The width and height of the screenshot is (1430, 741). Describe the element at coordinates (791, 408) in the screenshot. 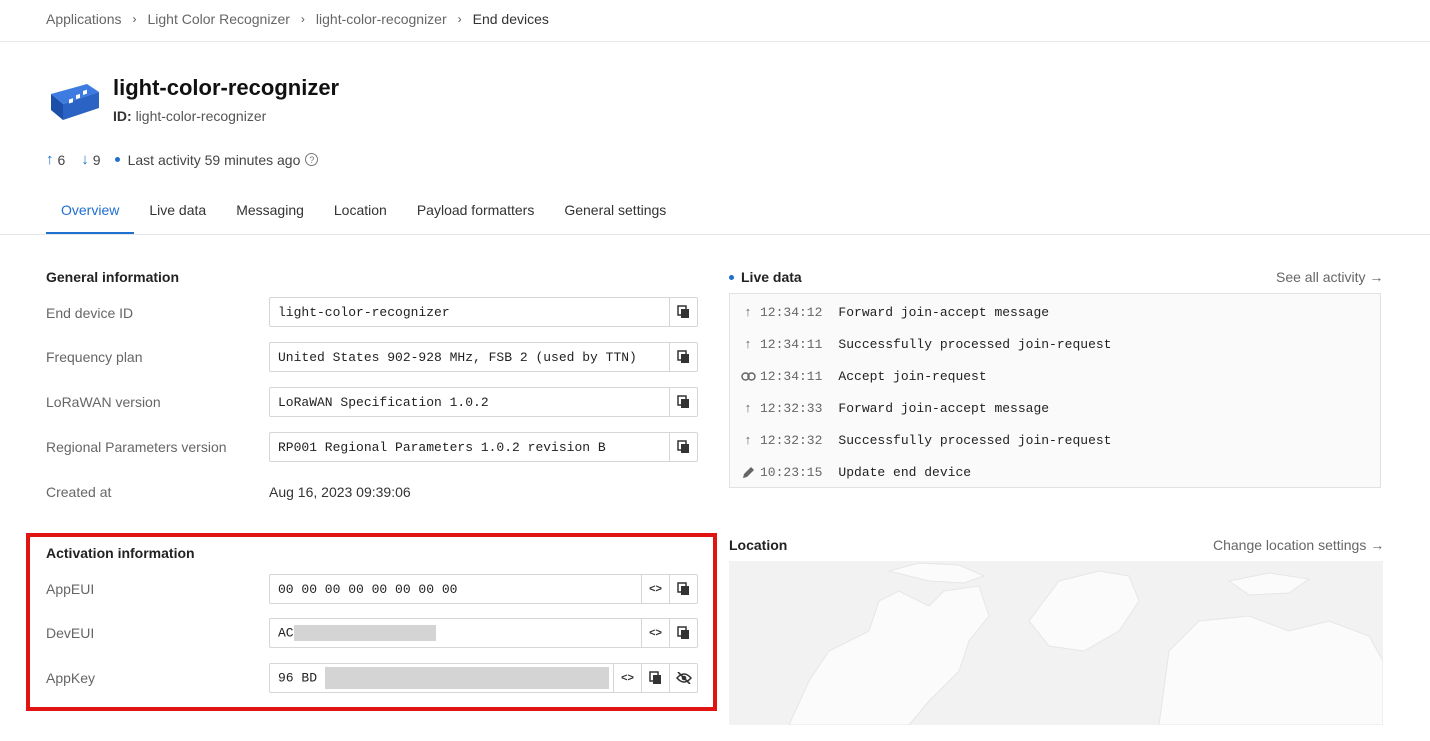

I see `event-time: 12:32:33` at that location.